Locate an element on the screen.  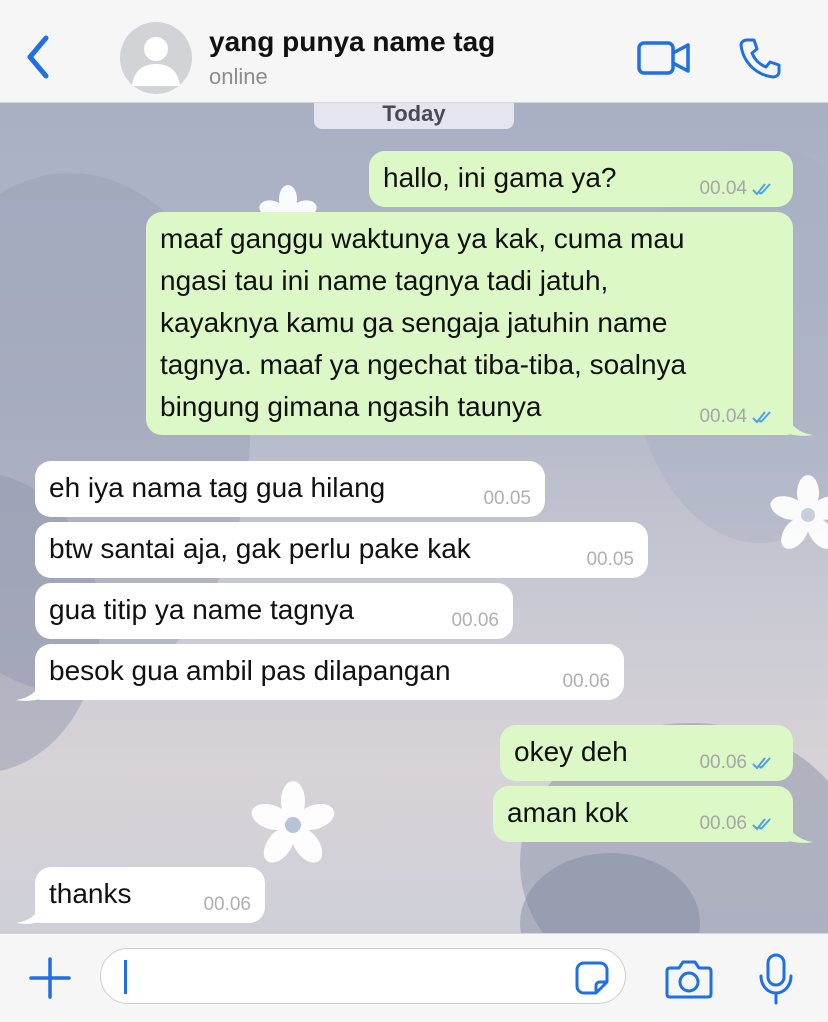
contact-name: yang punya name tag is located at coordinates (352, 42).